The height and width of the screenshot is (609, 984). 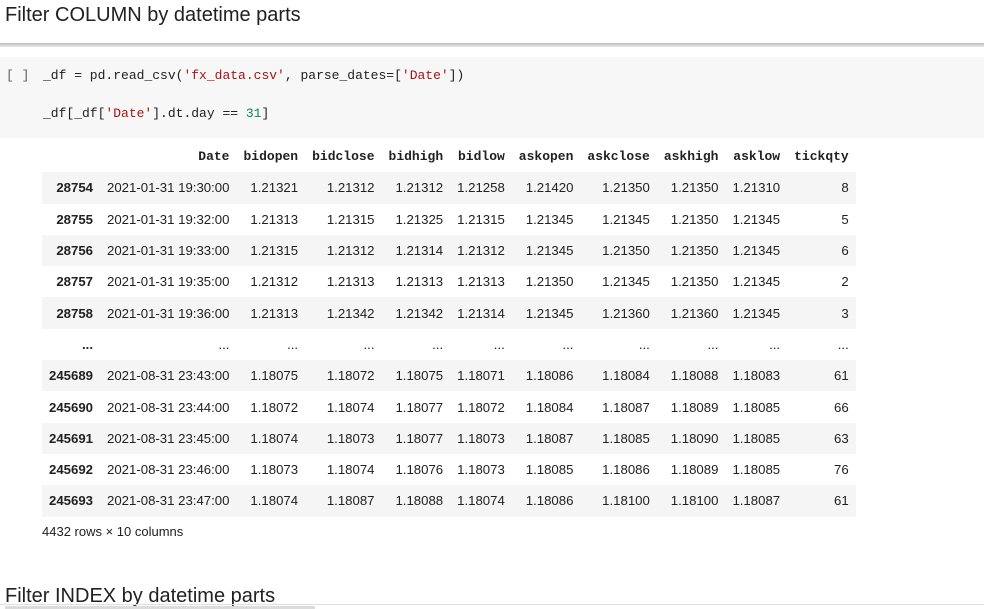 I want to click on column-header: bidlow, so click(x=481, y=157).